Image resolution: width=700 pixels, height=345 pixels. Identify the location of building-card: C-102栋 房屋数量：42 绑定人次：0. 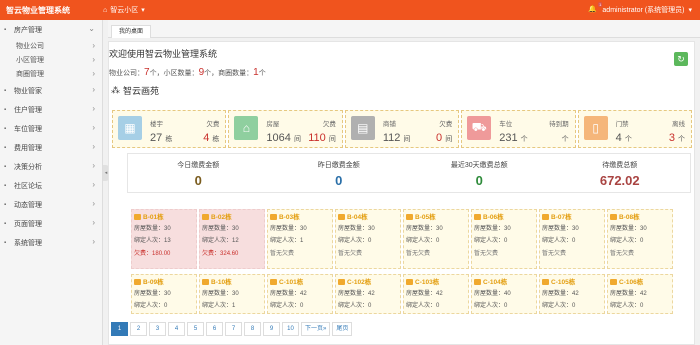
(368, 294).